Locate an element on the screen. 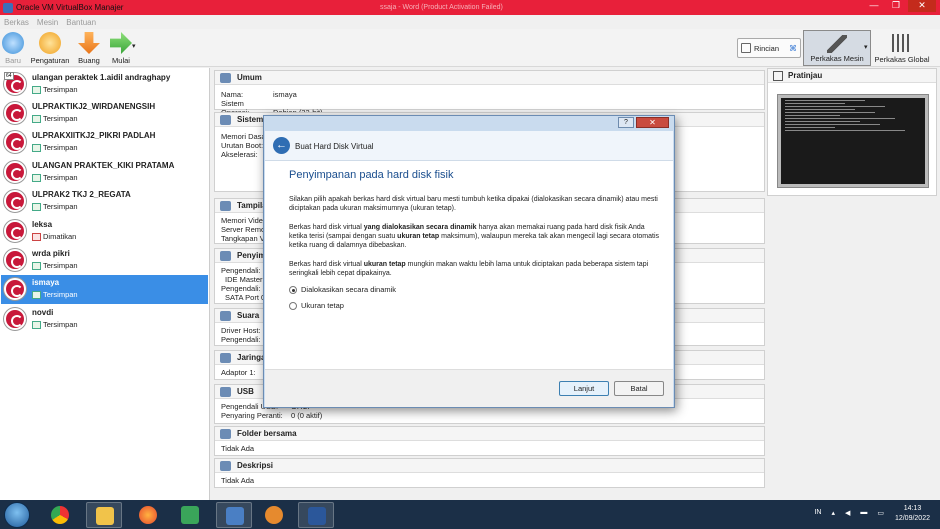 The height and width of the screenshot is (529, 940). menu-berkas: Berkas is located at coordinates (16, 22).